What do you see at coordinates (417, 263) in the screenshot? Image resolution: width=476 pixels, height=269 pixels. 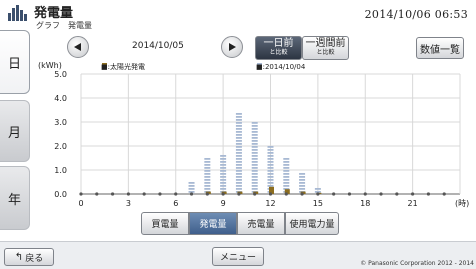 I see `copyright-text: © Panasonic Corporation 2012 - 2014` at bounding box center [417, 263].